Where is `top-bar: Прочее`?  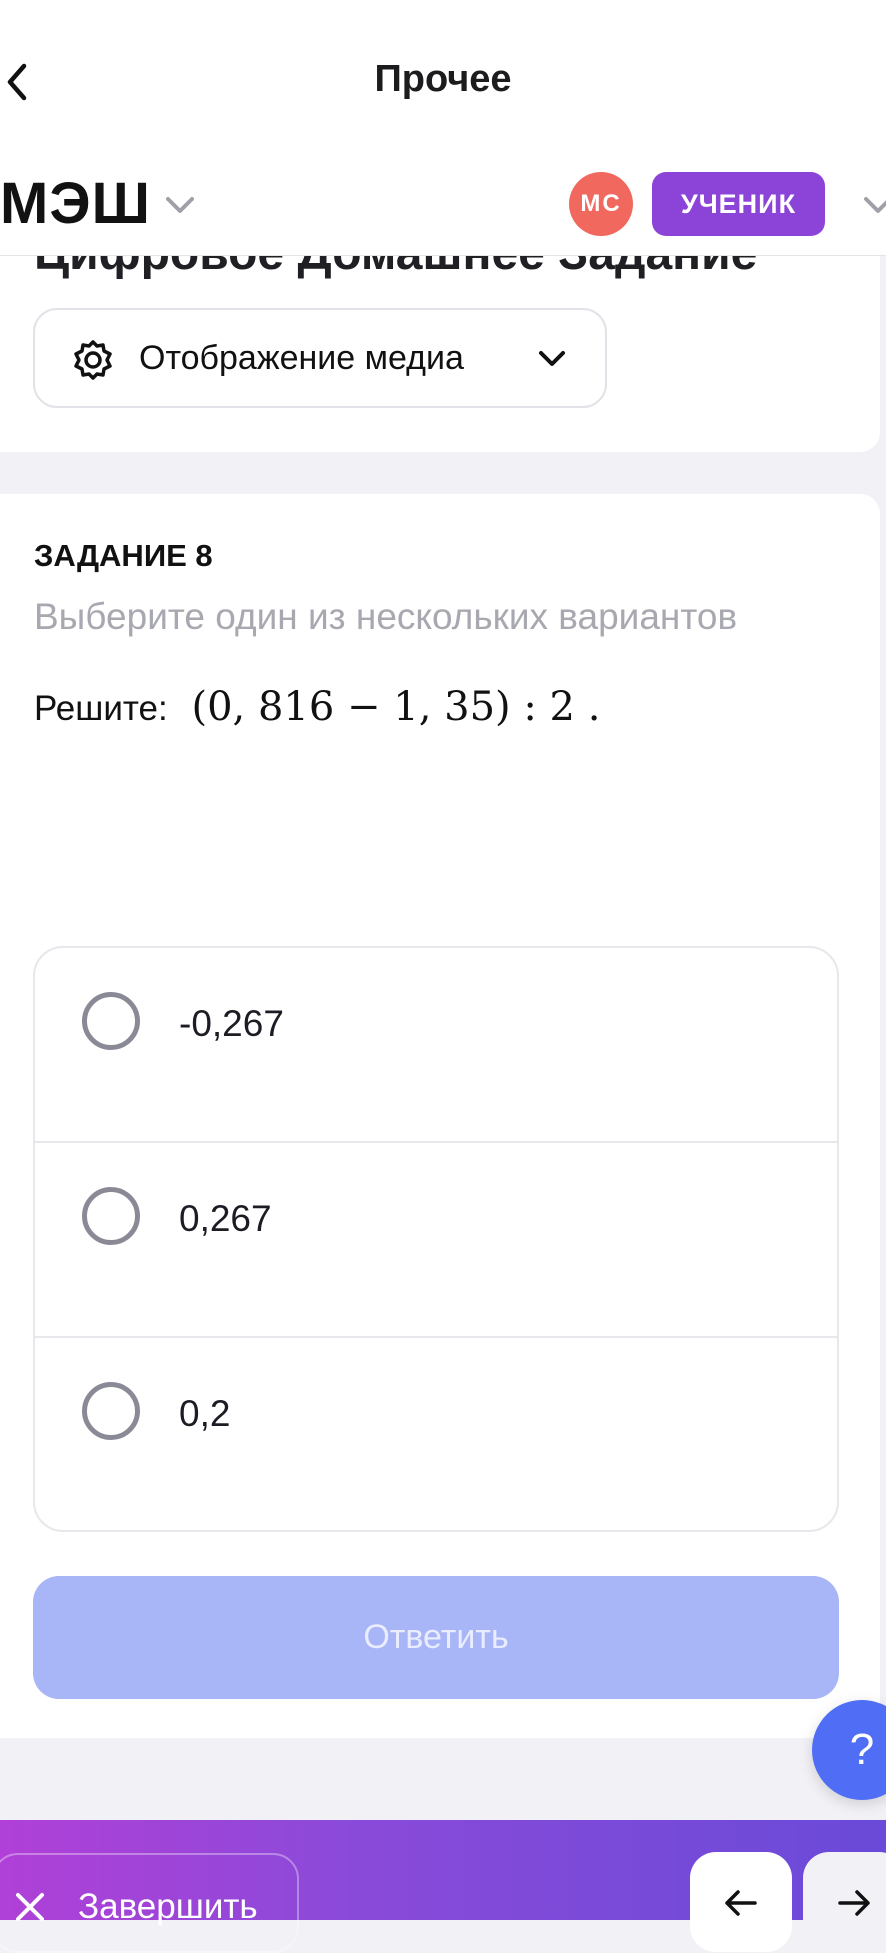
top-bar: Прочее is located at coordinates (443, 80).